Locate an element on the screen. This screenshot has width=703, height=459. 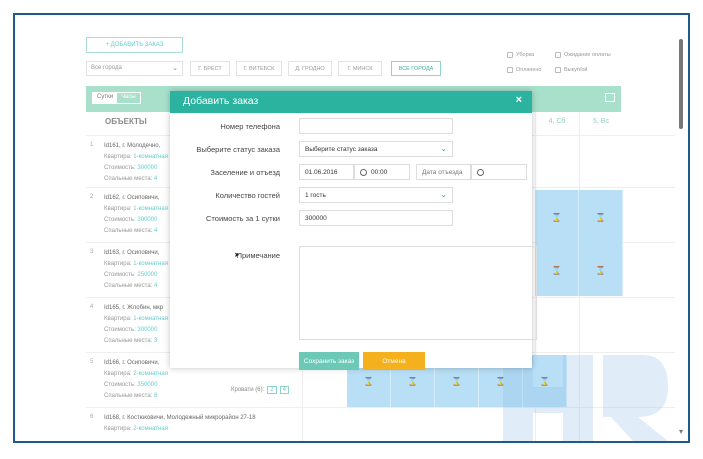
paid-icon is located at coordinates (510, 70).